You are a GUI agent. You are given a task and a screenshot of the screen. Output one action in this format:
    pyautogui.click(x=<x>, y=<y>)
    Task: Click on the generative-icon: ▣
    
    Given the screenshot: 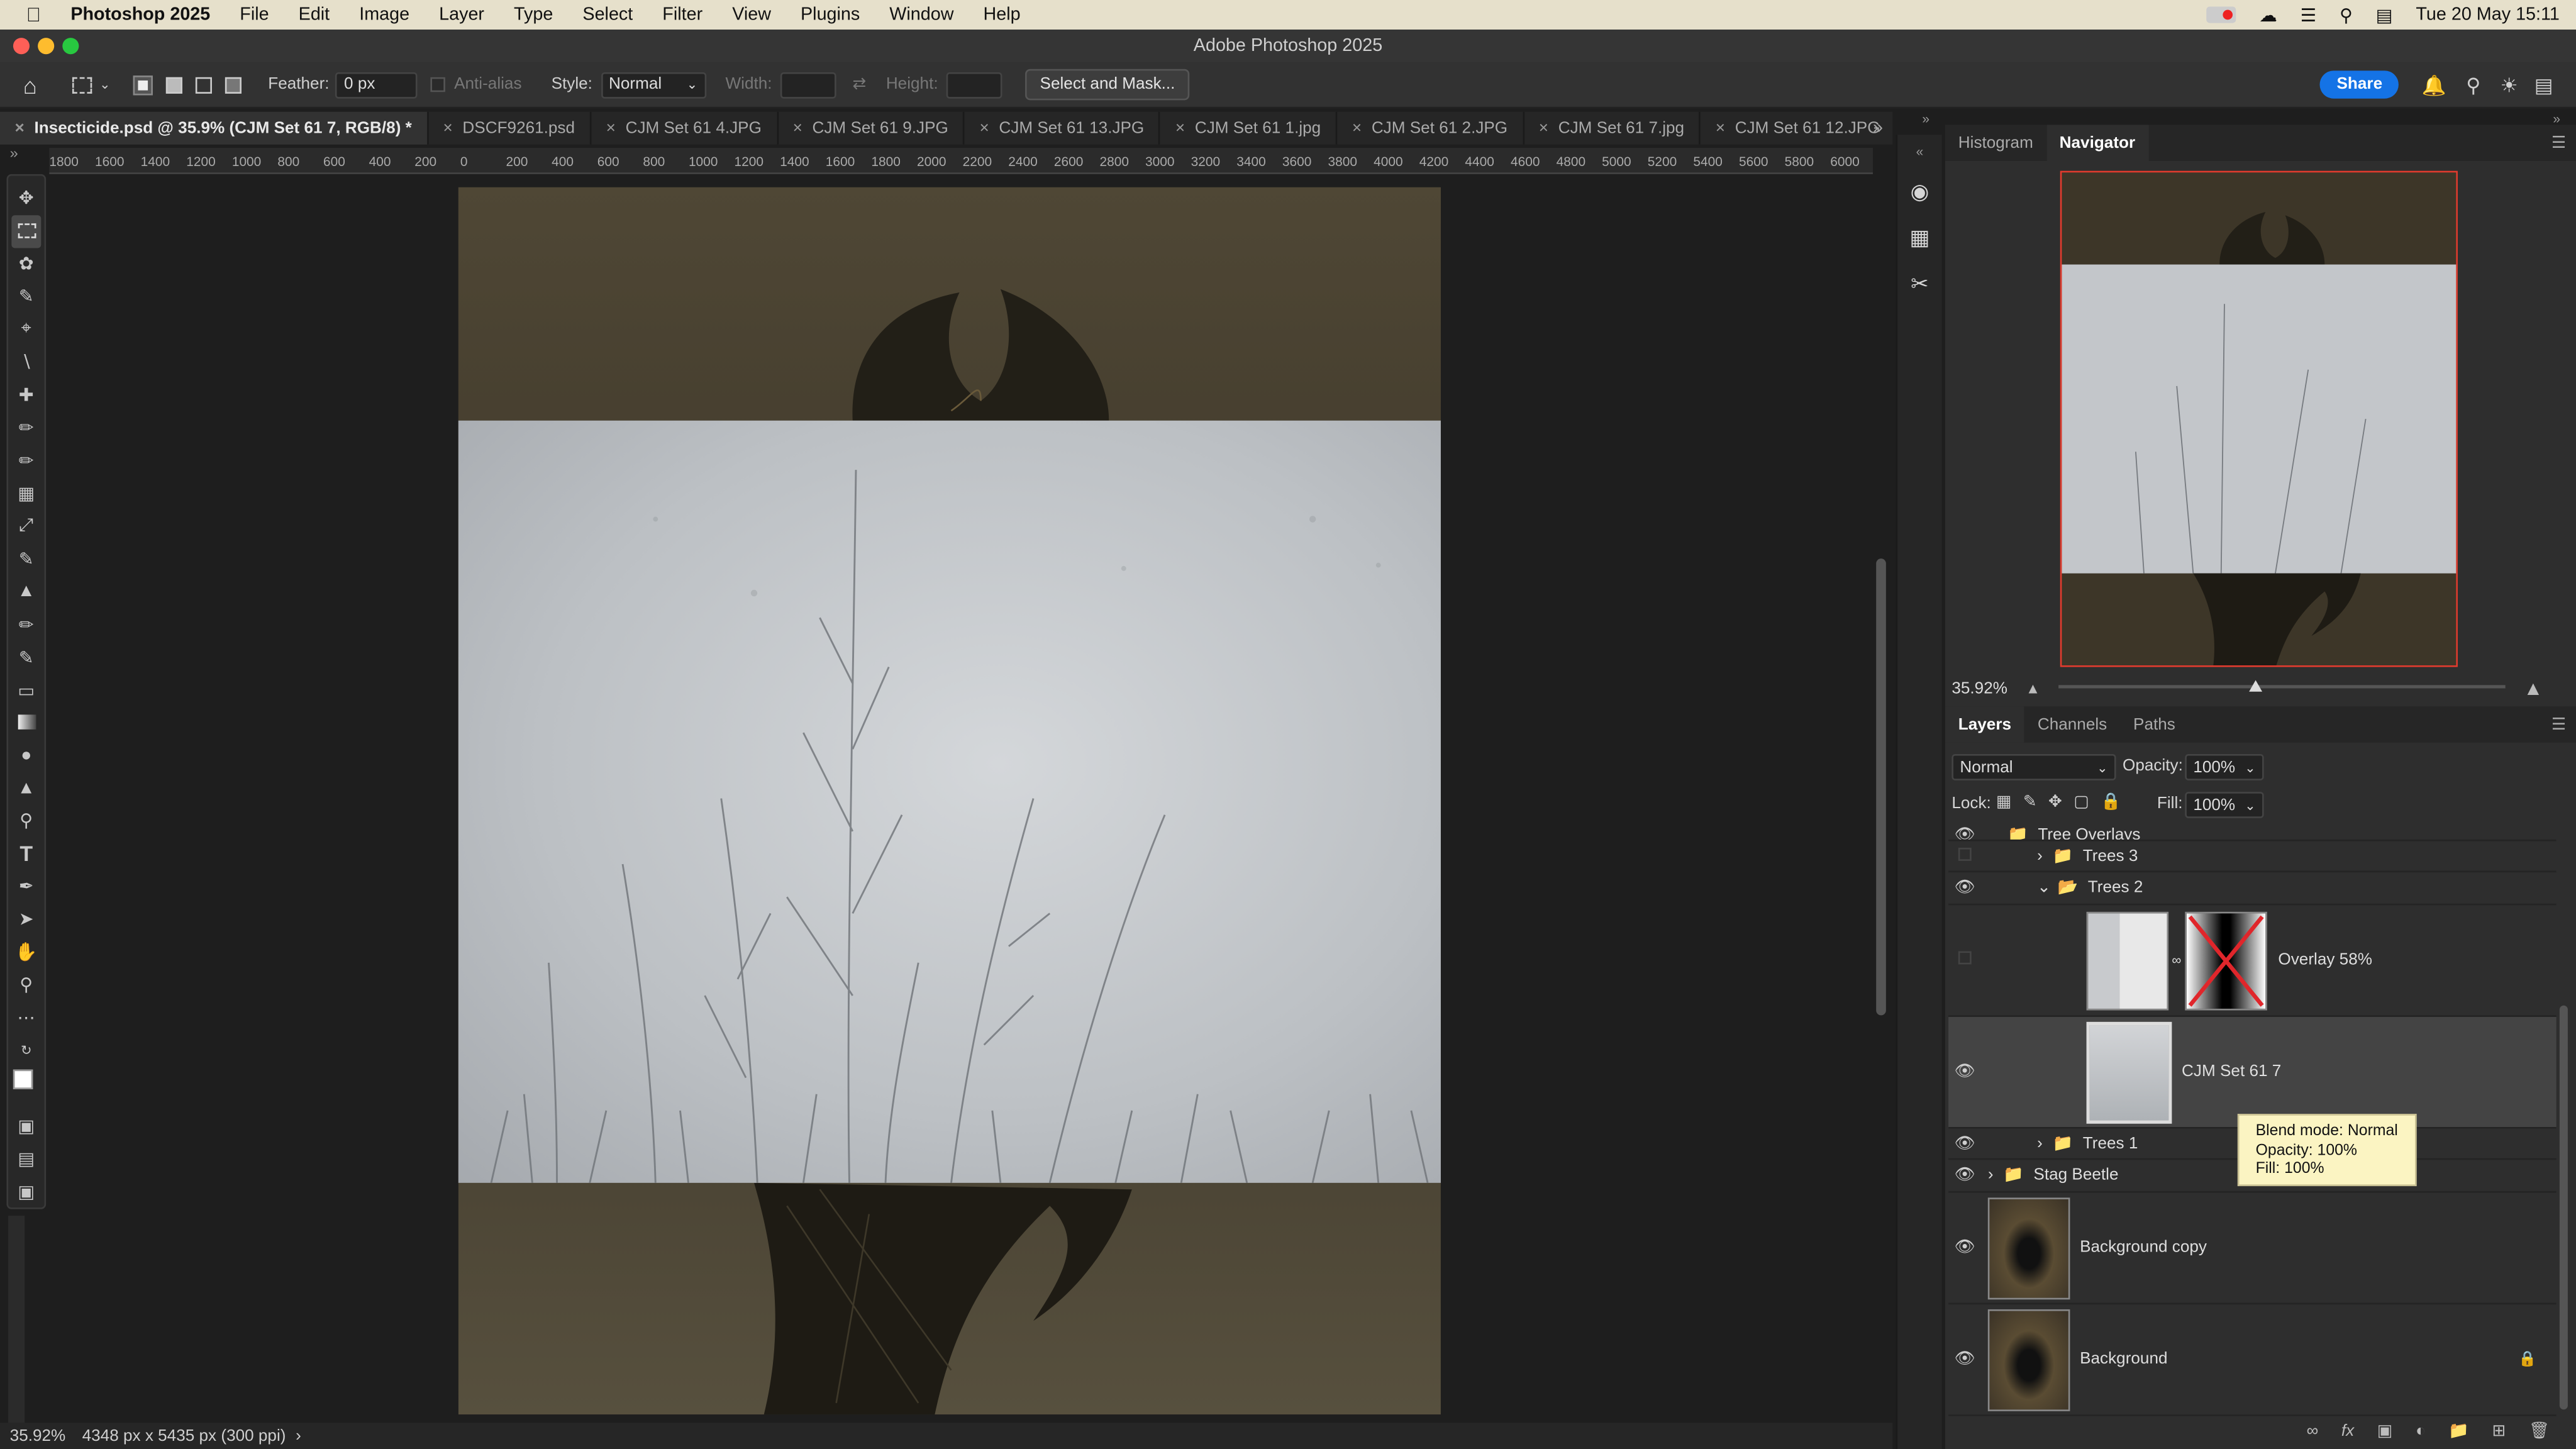 What is the action you would take?
    pyautogui.click(x=26, y=1191)
    